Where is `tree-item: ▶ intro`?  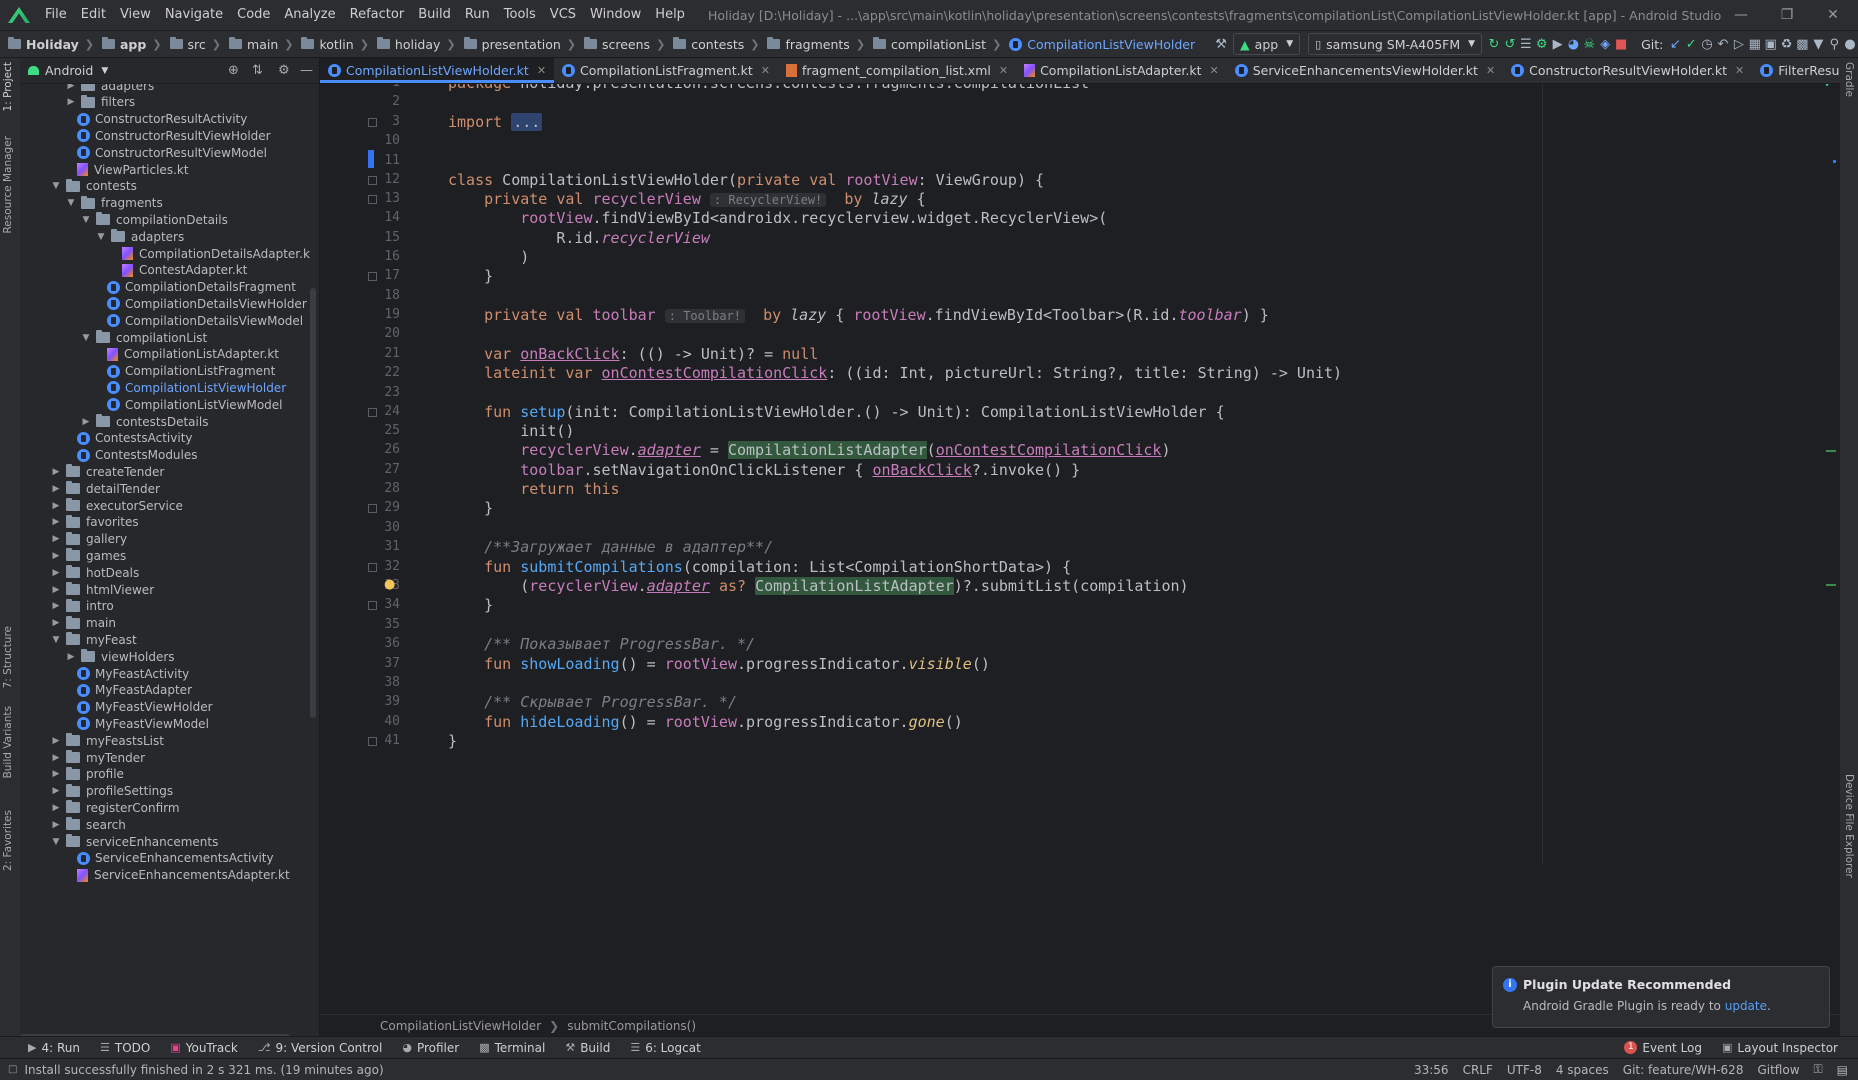
tree-item: ▶ intro is located at coordinates (82, 606).